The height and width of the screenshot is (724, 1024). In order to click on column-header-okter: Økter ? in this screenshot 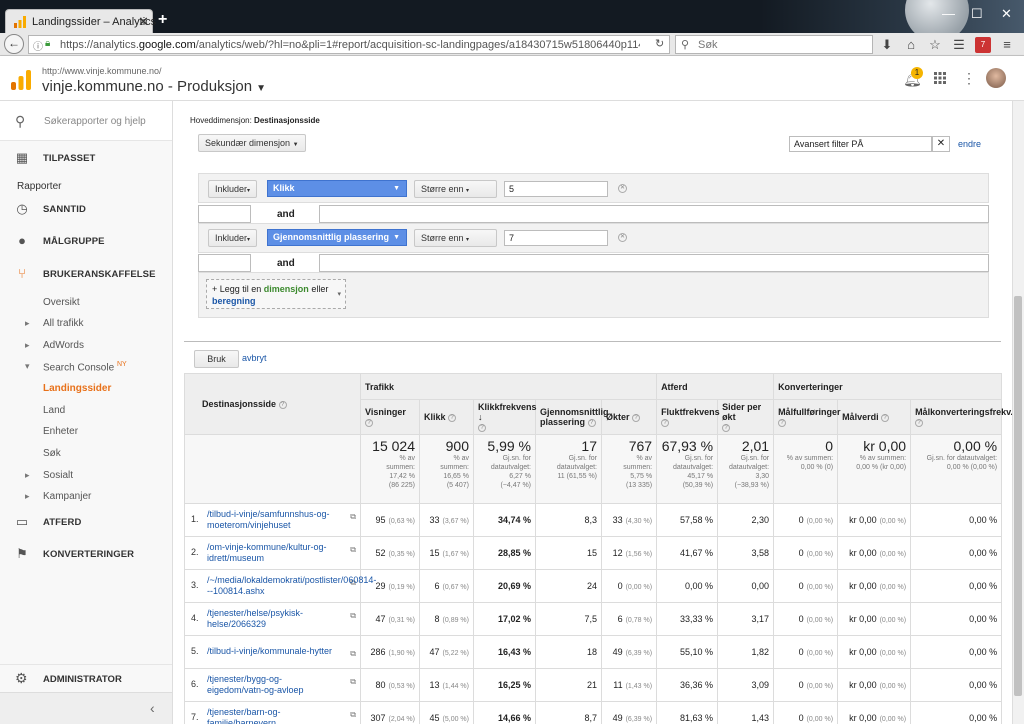, I will do `click(629, 417)`.